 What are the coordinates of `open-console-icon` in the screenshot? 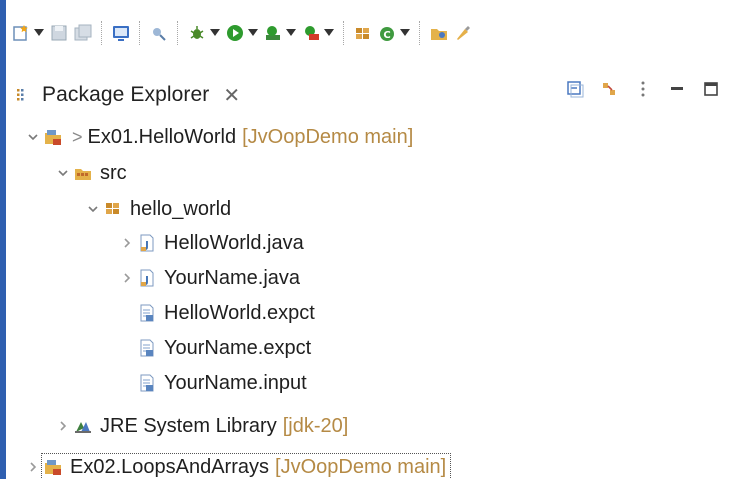 It's located at (121, 33).